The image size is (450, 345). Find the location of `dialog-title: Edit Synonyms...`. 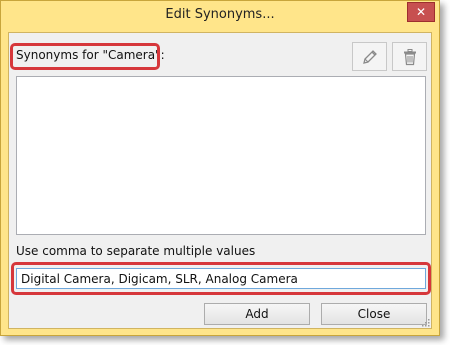

dialog-title: Edit Synonyms... is located at coordinates (220, 14).